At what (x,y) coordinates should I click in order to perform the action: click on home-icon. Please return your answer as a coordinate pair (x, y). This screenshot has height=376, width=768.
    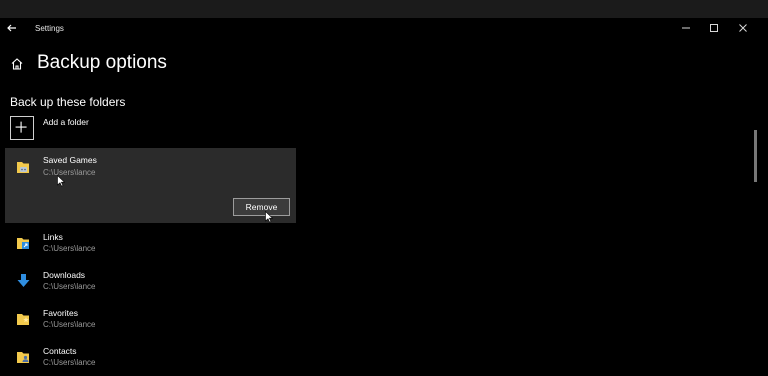
    Looking at the image, I should click on (17, 64).